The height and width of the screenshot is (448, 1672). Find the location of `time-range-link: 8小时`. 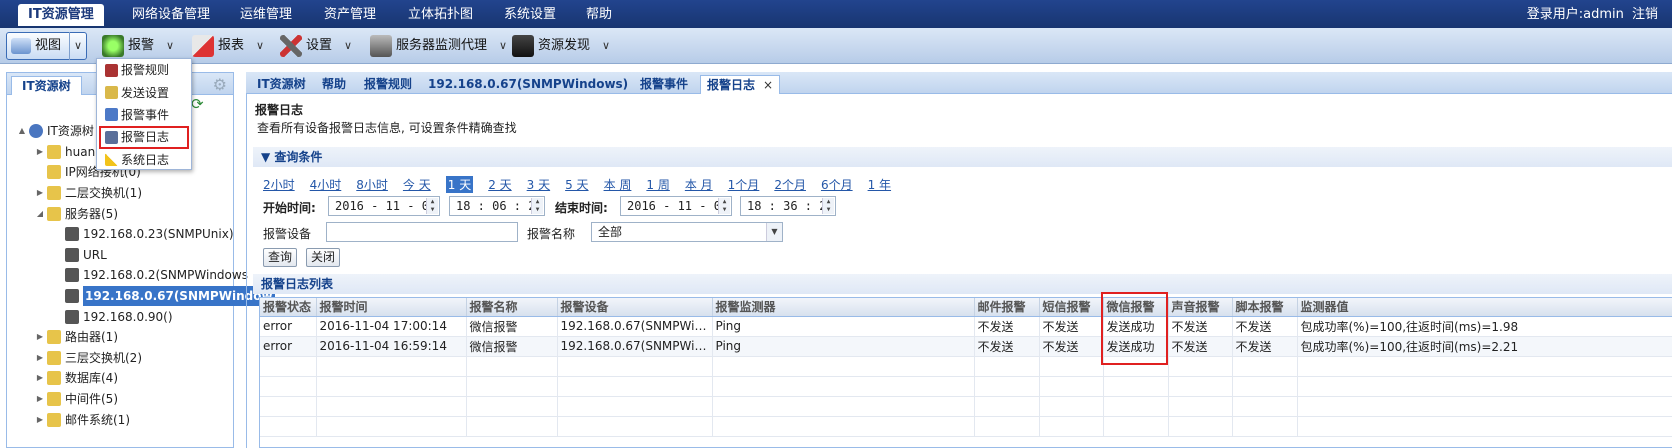

time-range-link: 8小时 is located at coordinates (372, 184).